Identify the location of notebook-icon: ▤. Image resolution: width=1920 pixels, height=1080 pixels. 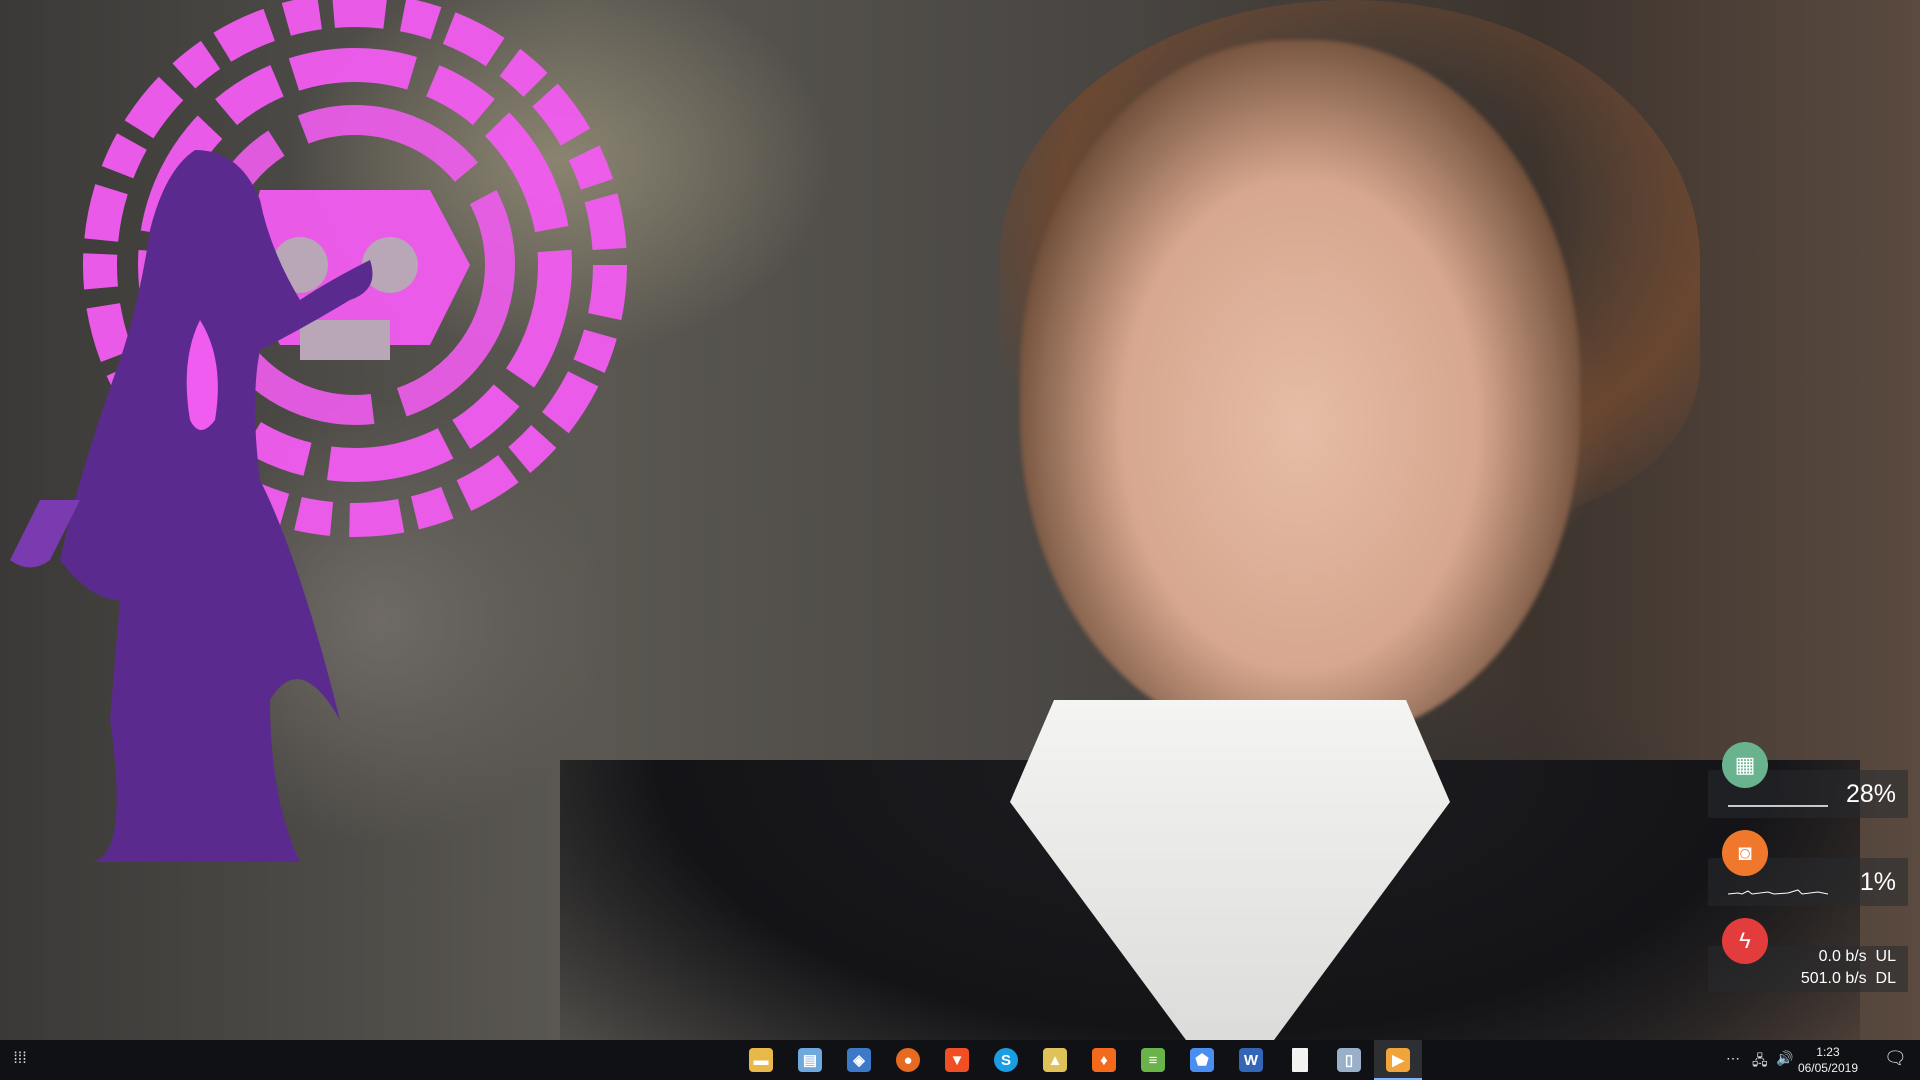
(810, 1060).